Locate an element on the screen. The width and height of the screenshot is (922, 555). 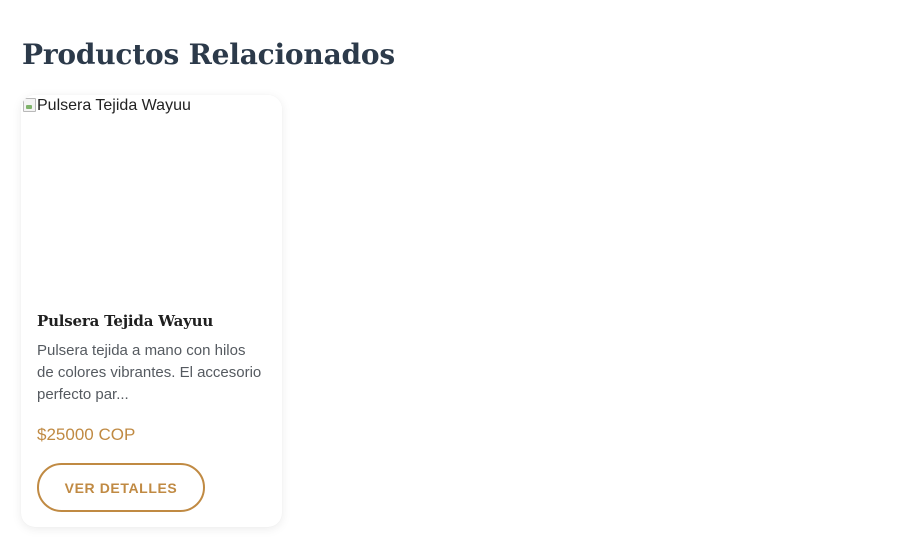
product-image: Pulsera Tejida Wayuu is located at coordinates (151, 195).